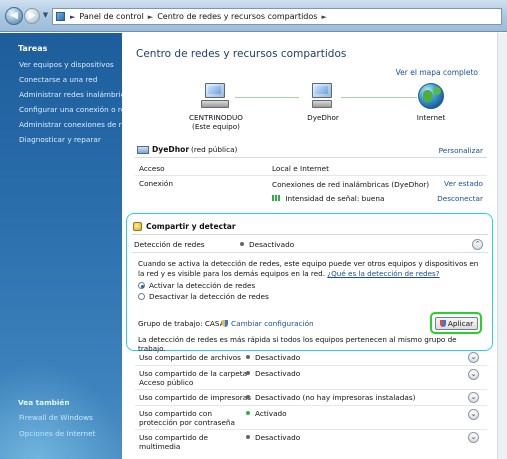  I want to click on change-config-link-wrap: Cambiar configuración, so click(268, 323).